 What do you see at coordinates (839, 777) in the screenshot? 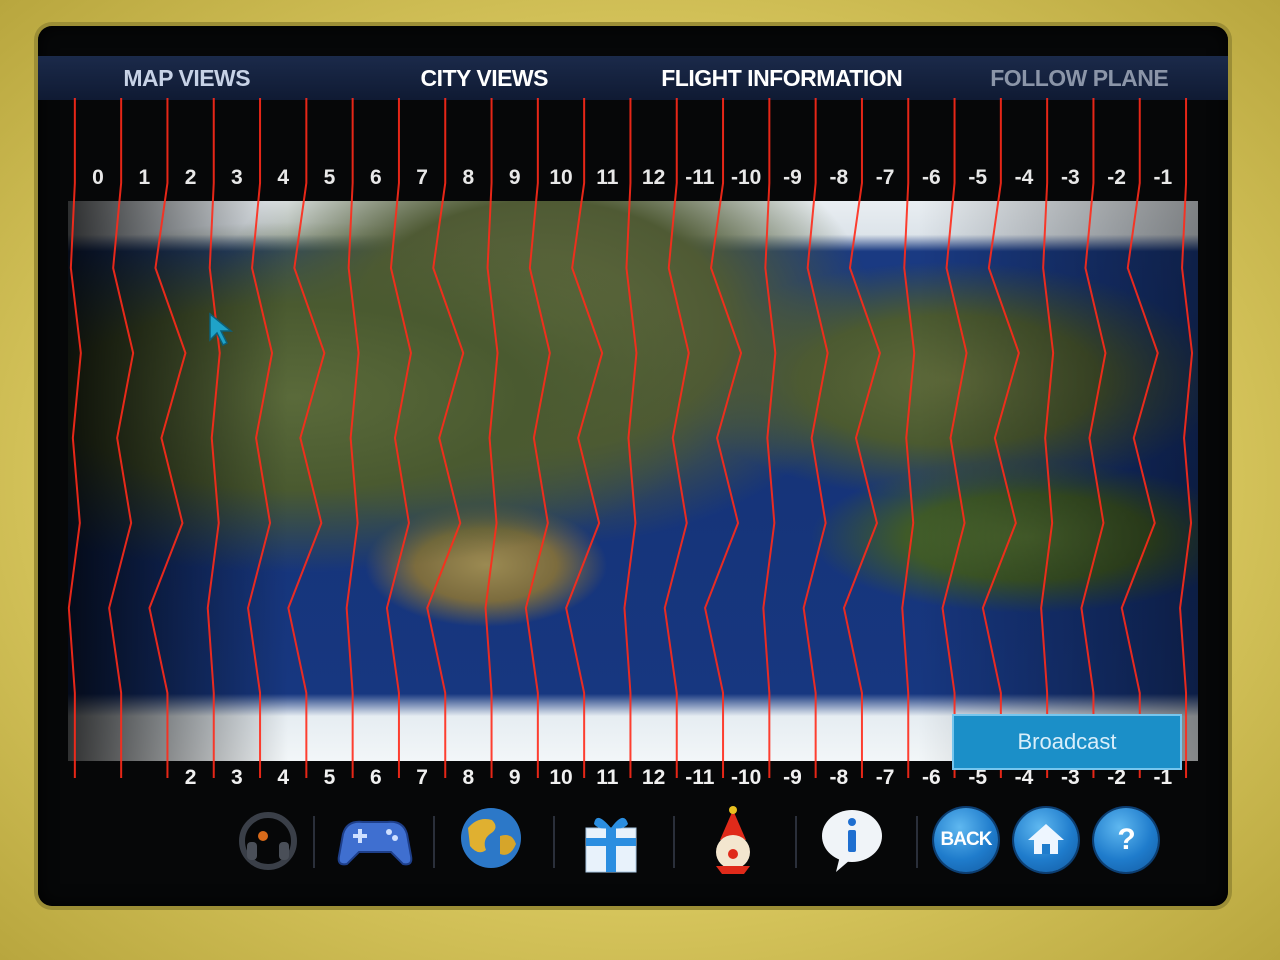
I see `timezone-label: -8` at bounding box center [839, 777].